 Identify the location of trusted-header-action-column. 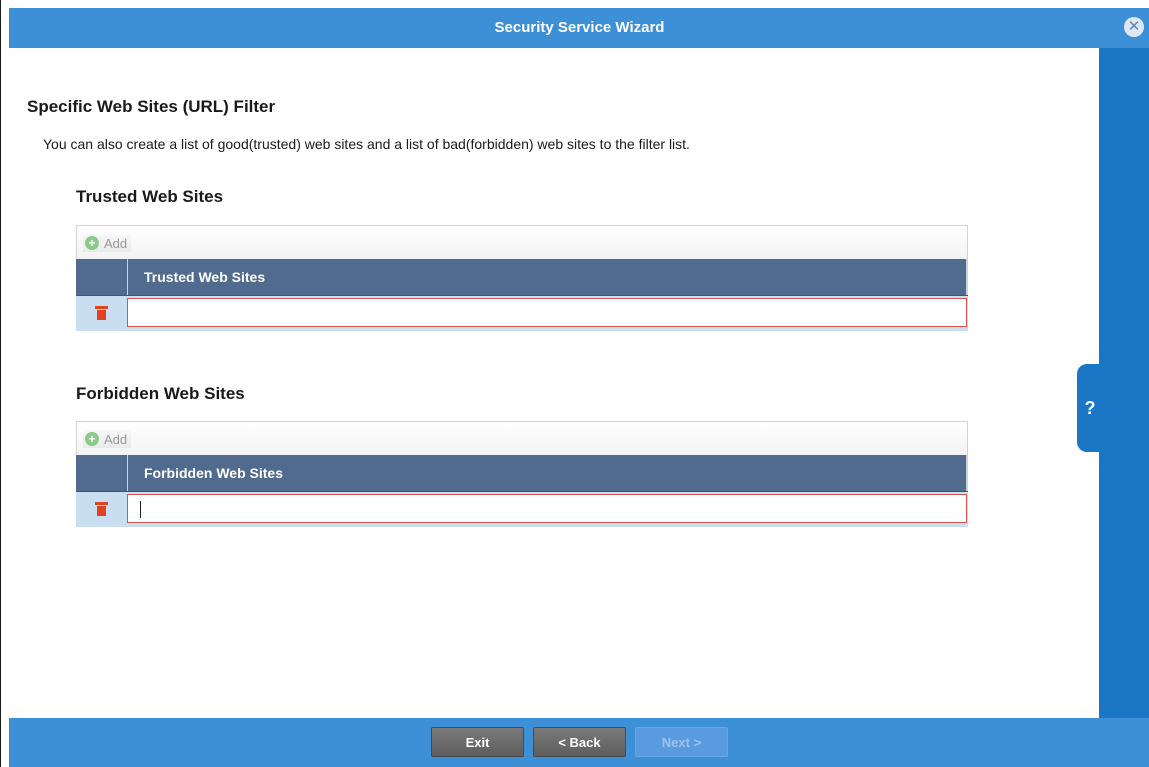
(102, 277).